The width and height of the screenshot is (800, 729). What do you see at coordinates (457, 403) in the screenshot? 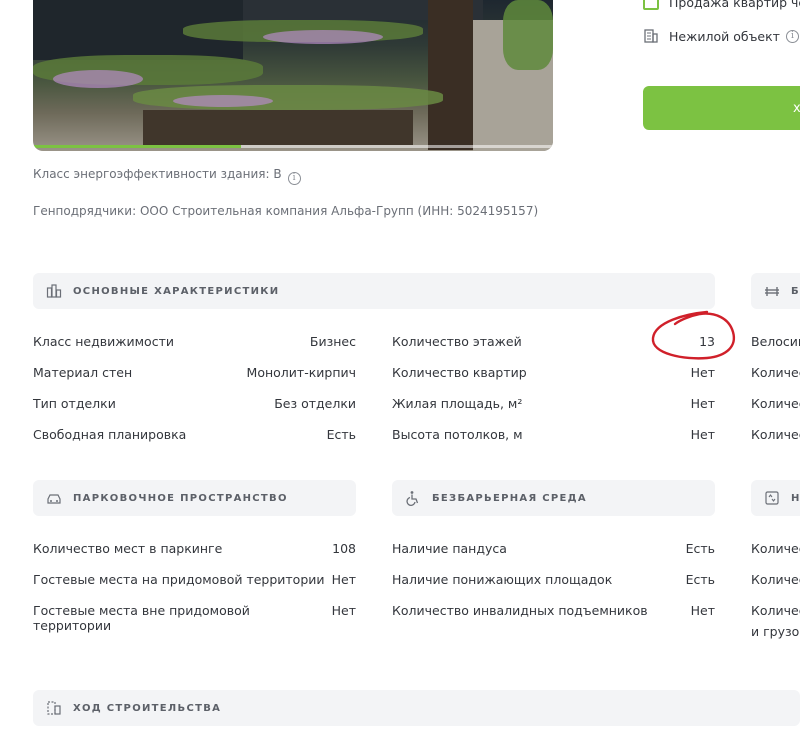
I see `row-key: Жилая площадь, м²` at bounding box center [457, 403].